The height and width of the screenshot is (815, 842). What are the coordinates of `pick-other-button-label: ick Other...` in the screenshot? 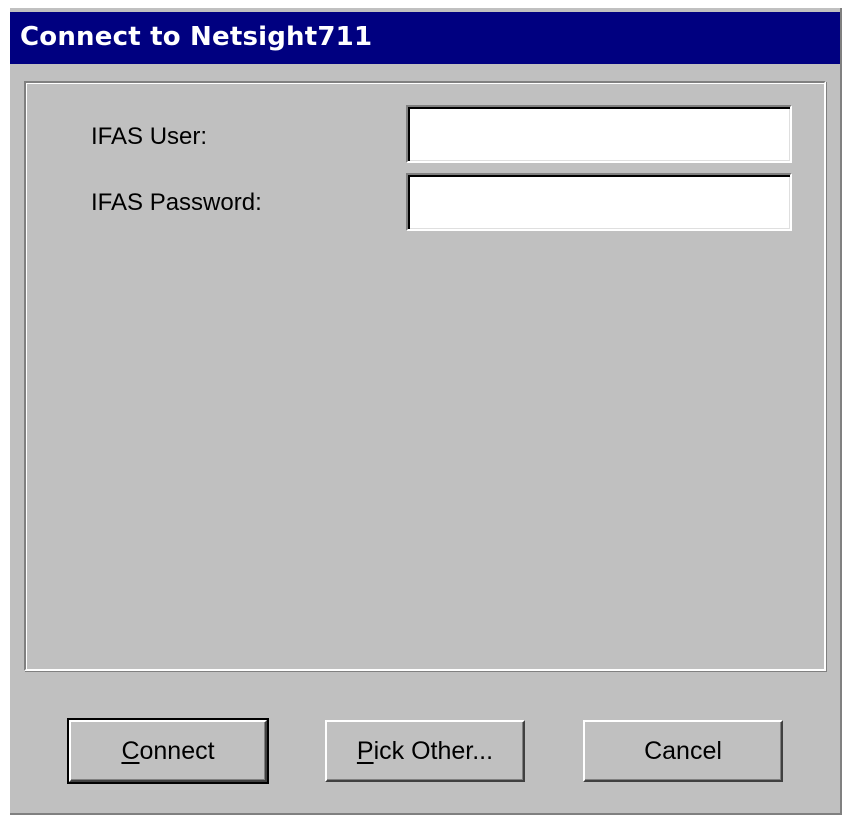 It's located at (433, 750).